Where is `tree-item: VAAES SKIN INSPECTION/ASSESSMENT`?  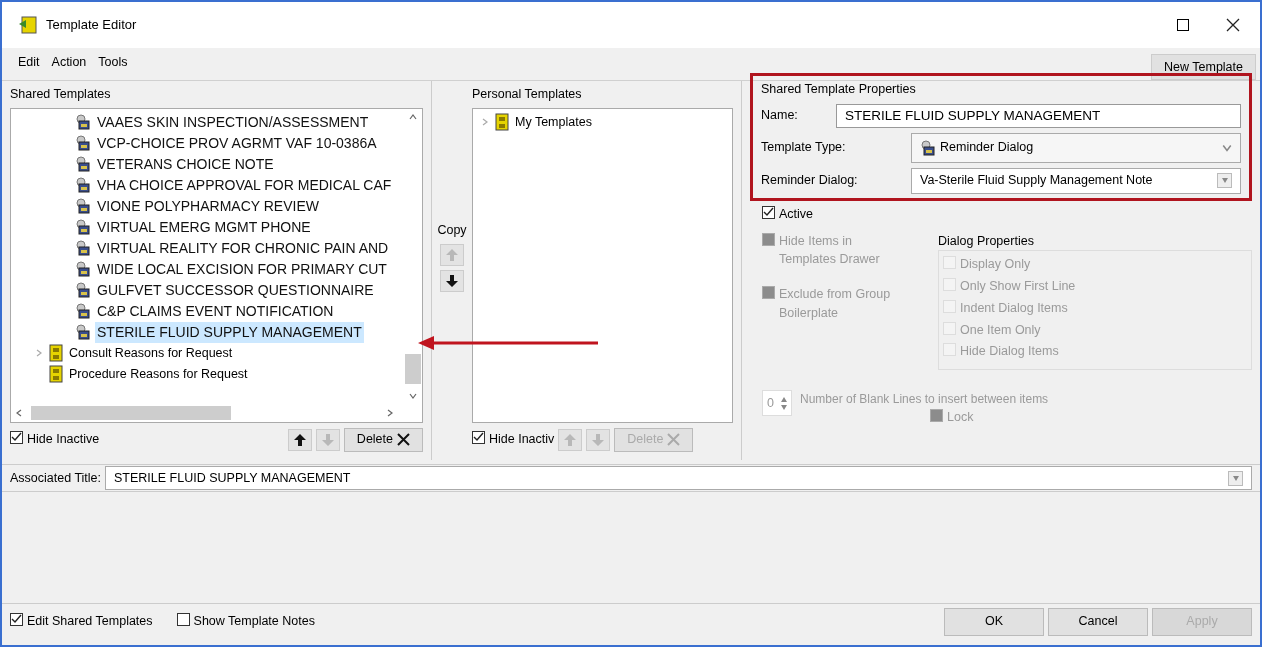
tree-item: VAAES SKIN INSPECTION/ASSESSMENT is located at coordinates (233, 122).